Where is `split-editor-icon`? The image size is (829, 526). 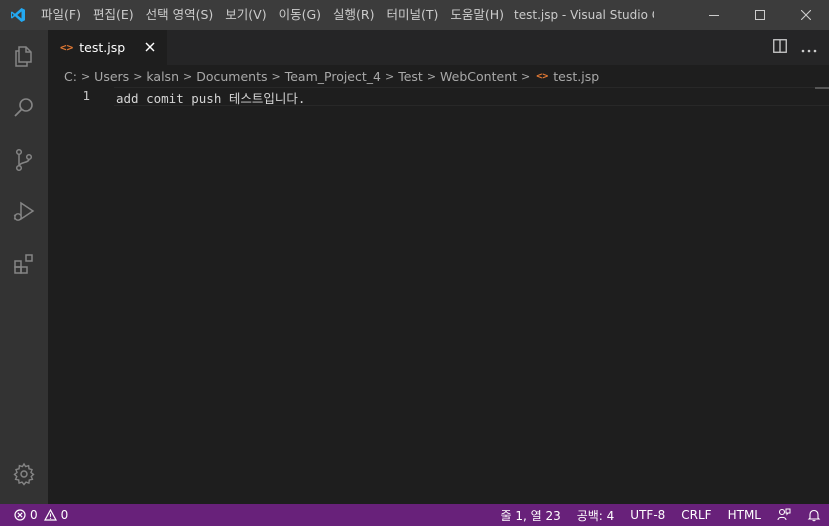 split-editor-icon is located at coordinates (780, 46).